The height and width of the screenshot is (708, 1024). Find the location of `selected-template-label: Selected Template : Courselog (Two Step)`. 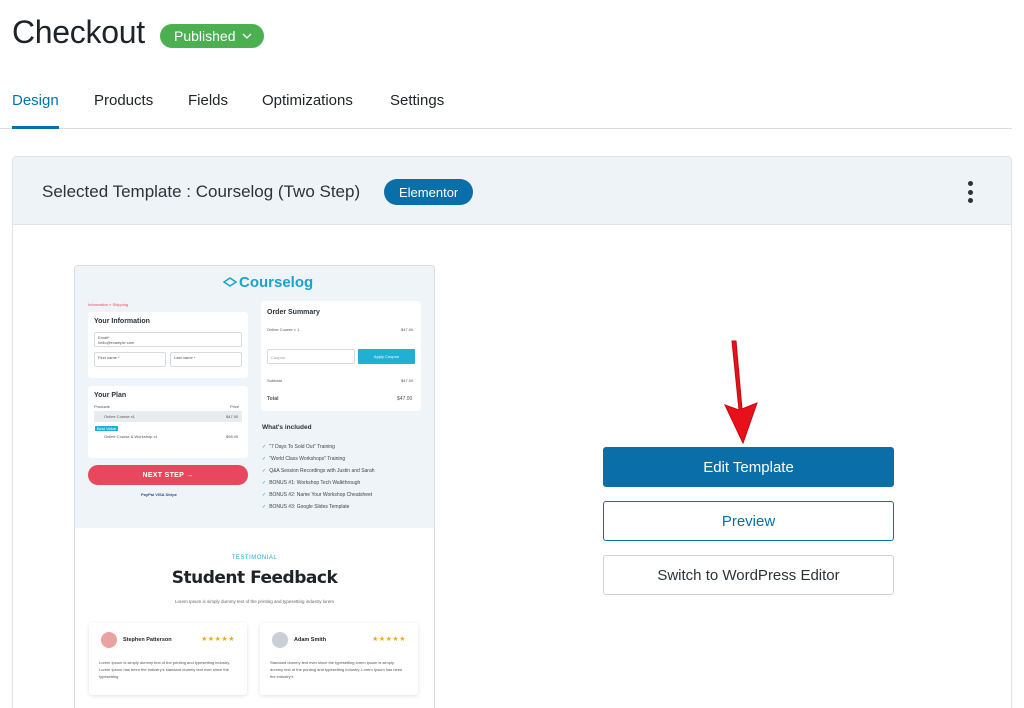

selected-template-label: Selected Template : Courselog (Two Step) is located at coordinates (201, 191).